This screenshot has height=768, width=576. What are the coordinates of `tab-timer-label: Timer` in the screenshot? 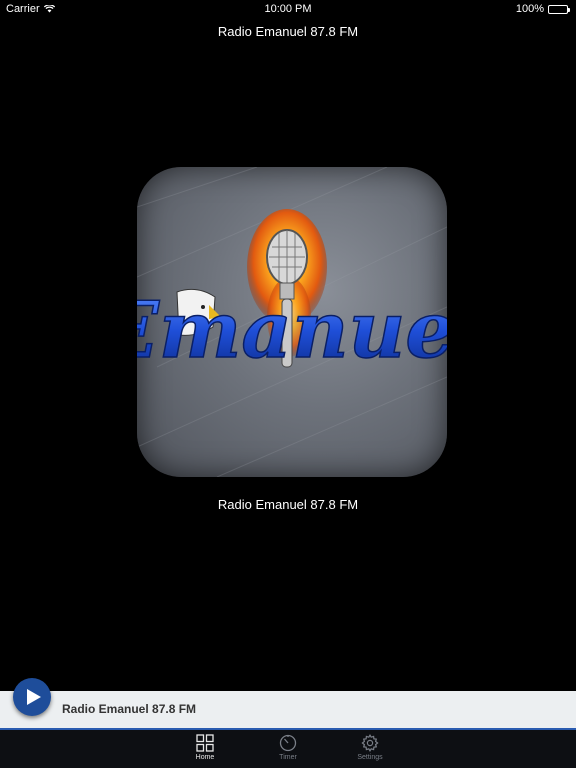 It's located at (288, 757).